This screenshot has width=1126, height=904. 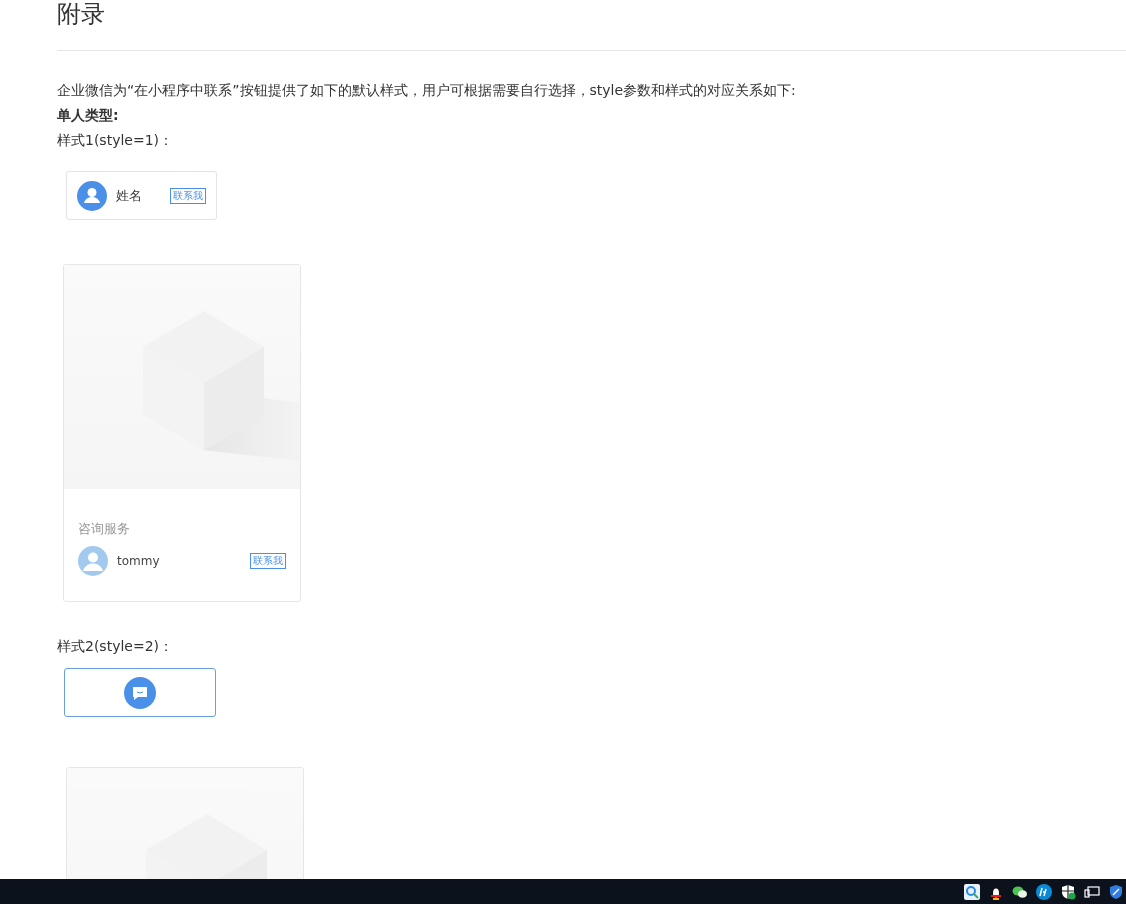 I want to click on chat-bubble-icon, so click(x=140, y=692).